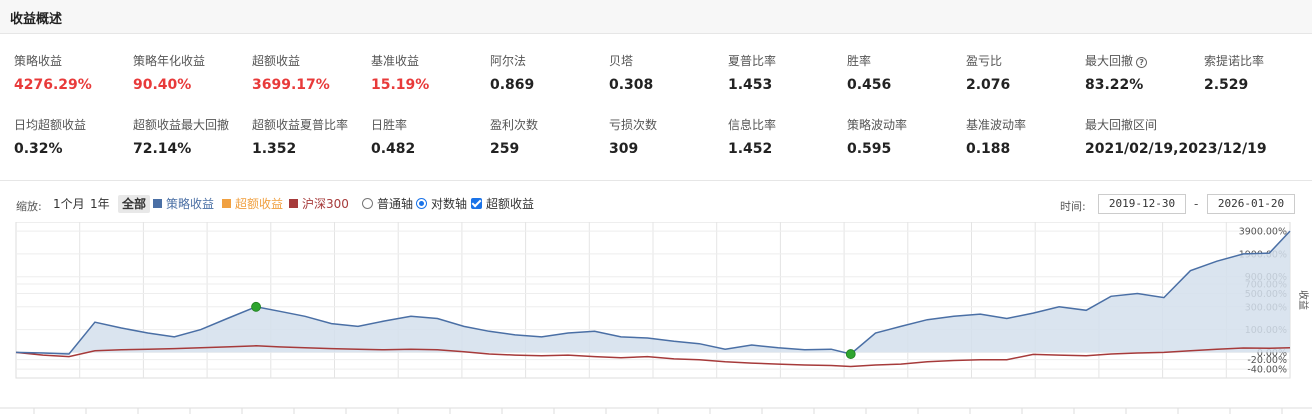  Describe the element at coordinates (510, 204) in the screenshot. I see `excess-toggle-label: 超额收益` at that location.